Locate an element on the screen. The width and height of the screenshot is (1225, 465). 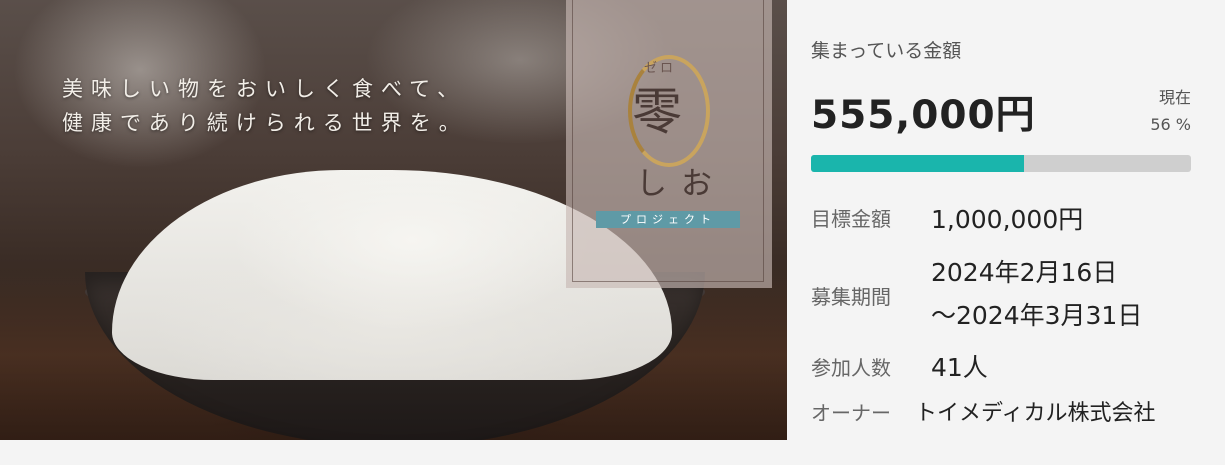
progress-bar is located at coordinates (1001, 163).